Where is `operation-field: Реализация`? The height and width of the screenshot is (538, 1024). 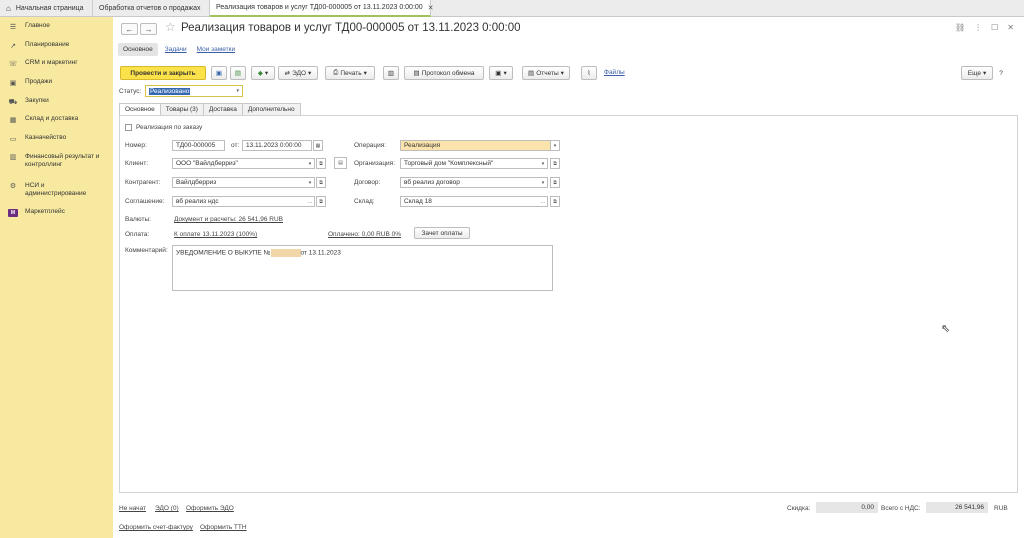 operation-field: Реализация is located at coordinates (480, 145).